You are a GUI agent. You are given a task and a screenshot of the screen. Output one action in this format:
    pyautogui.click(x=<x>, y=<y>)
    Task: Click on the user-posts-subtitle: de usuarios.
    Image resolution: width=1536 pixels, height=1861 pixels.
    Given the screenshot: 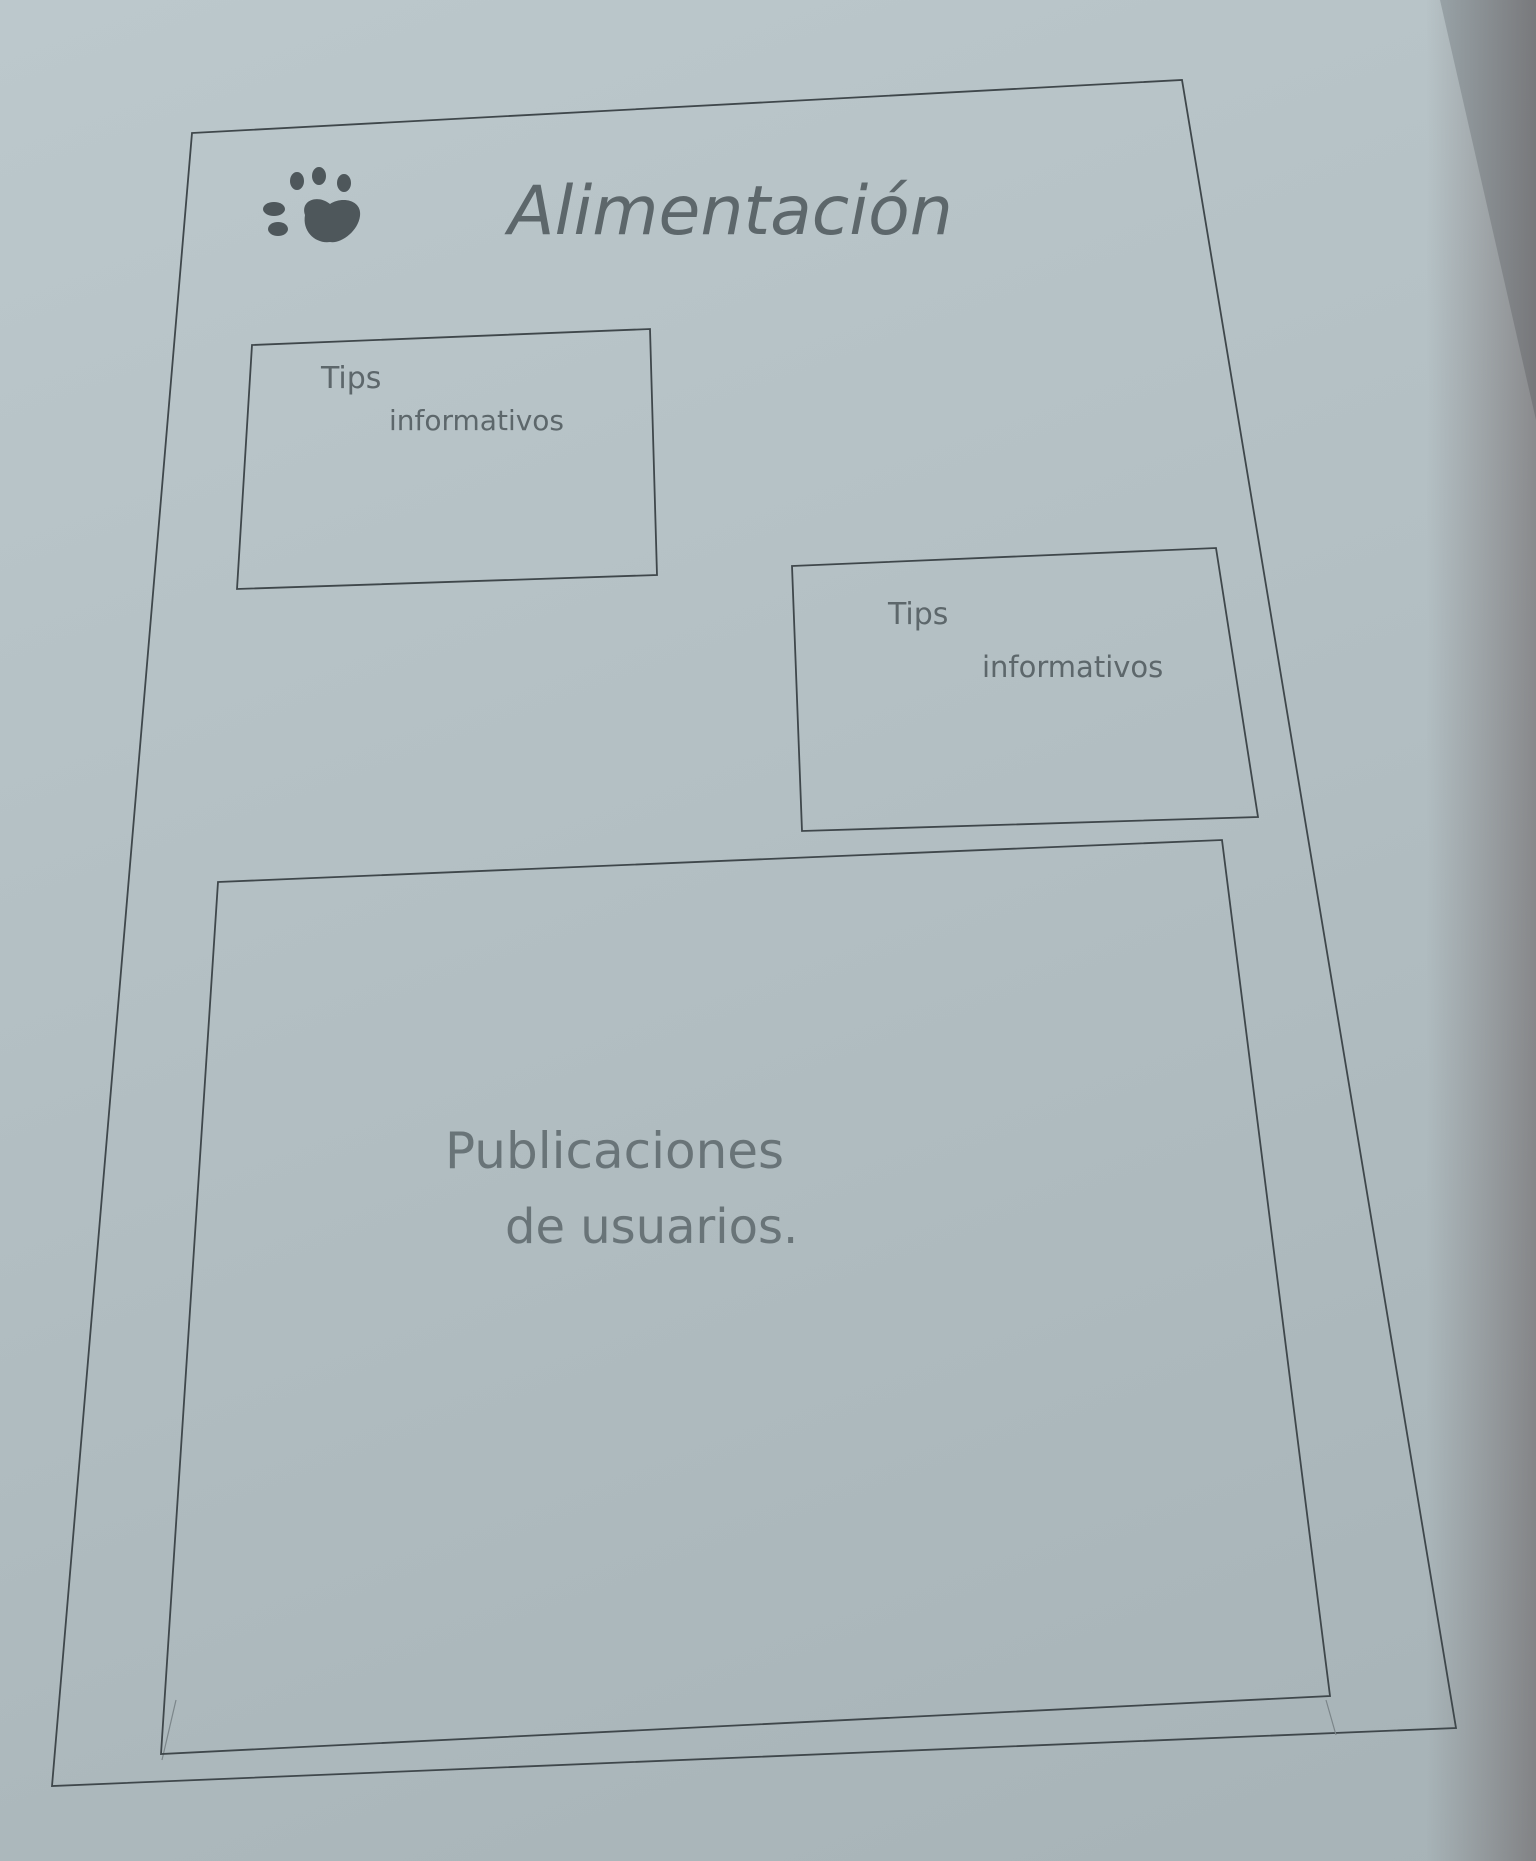 What is the action you would take?
    pyautogui.click(x=651, y=1227)
    